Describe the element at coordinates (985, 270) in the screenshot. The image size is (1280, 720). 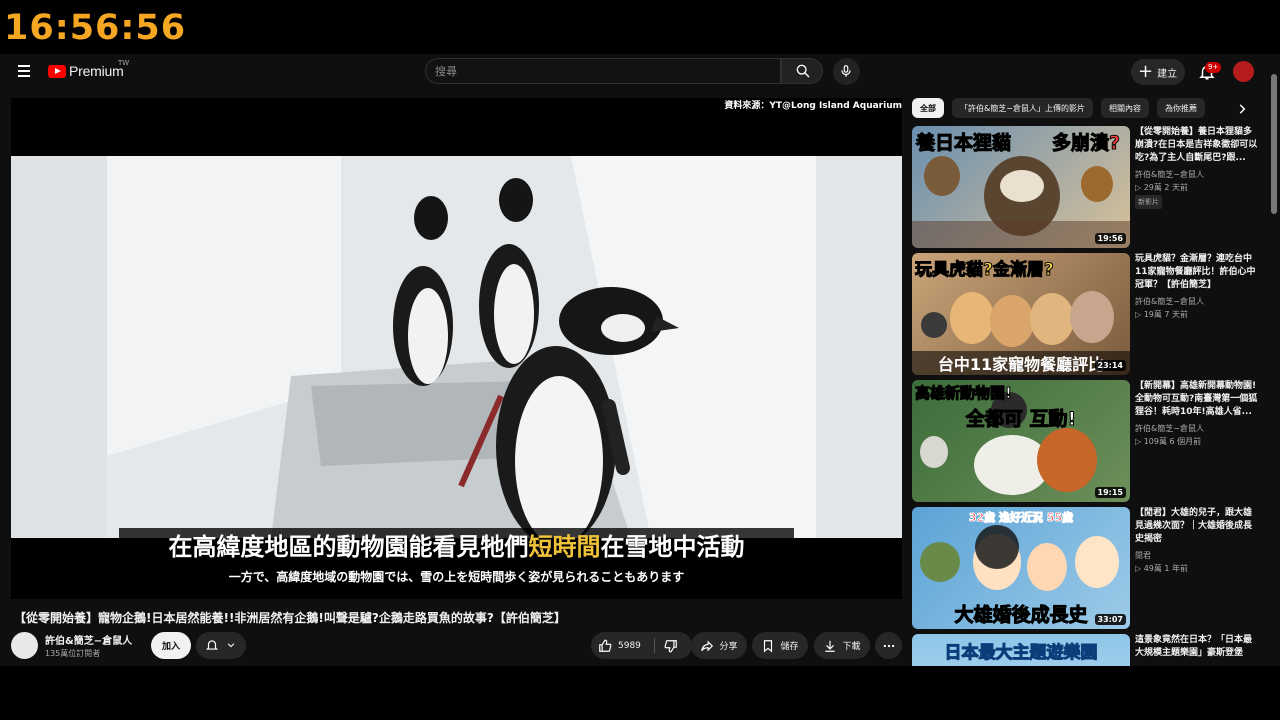
I see `thumbnail-caption-top: 玩具虎貓?金漸層?` at that location.